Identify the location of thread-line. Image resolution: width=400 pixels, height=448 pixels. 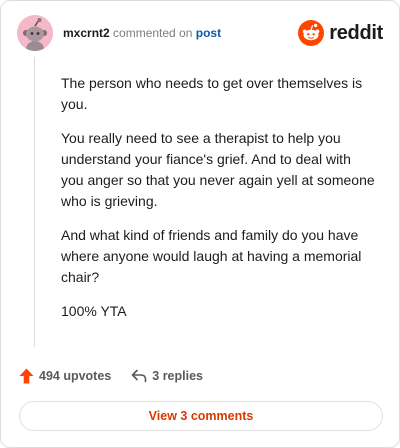
(34, 202).